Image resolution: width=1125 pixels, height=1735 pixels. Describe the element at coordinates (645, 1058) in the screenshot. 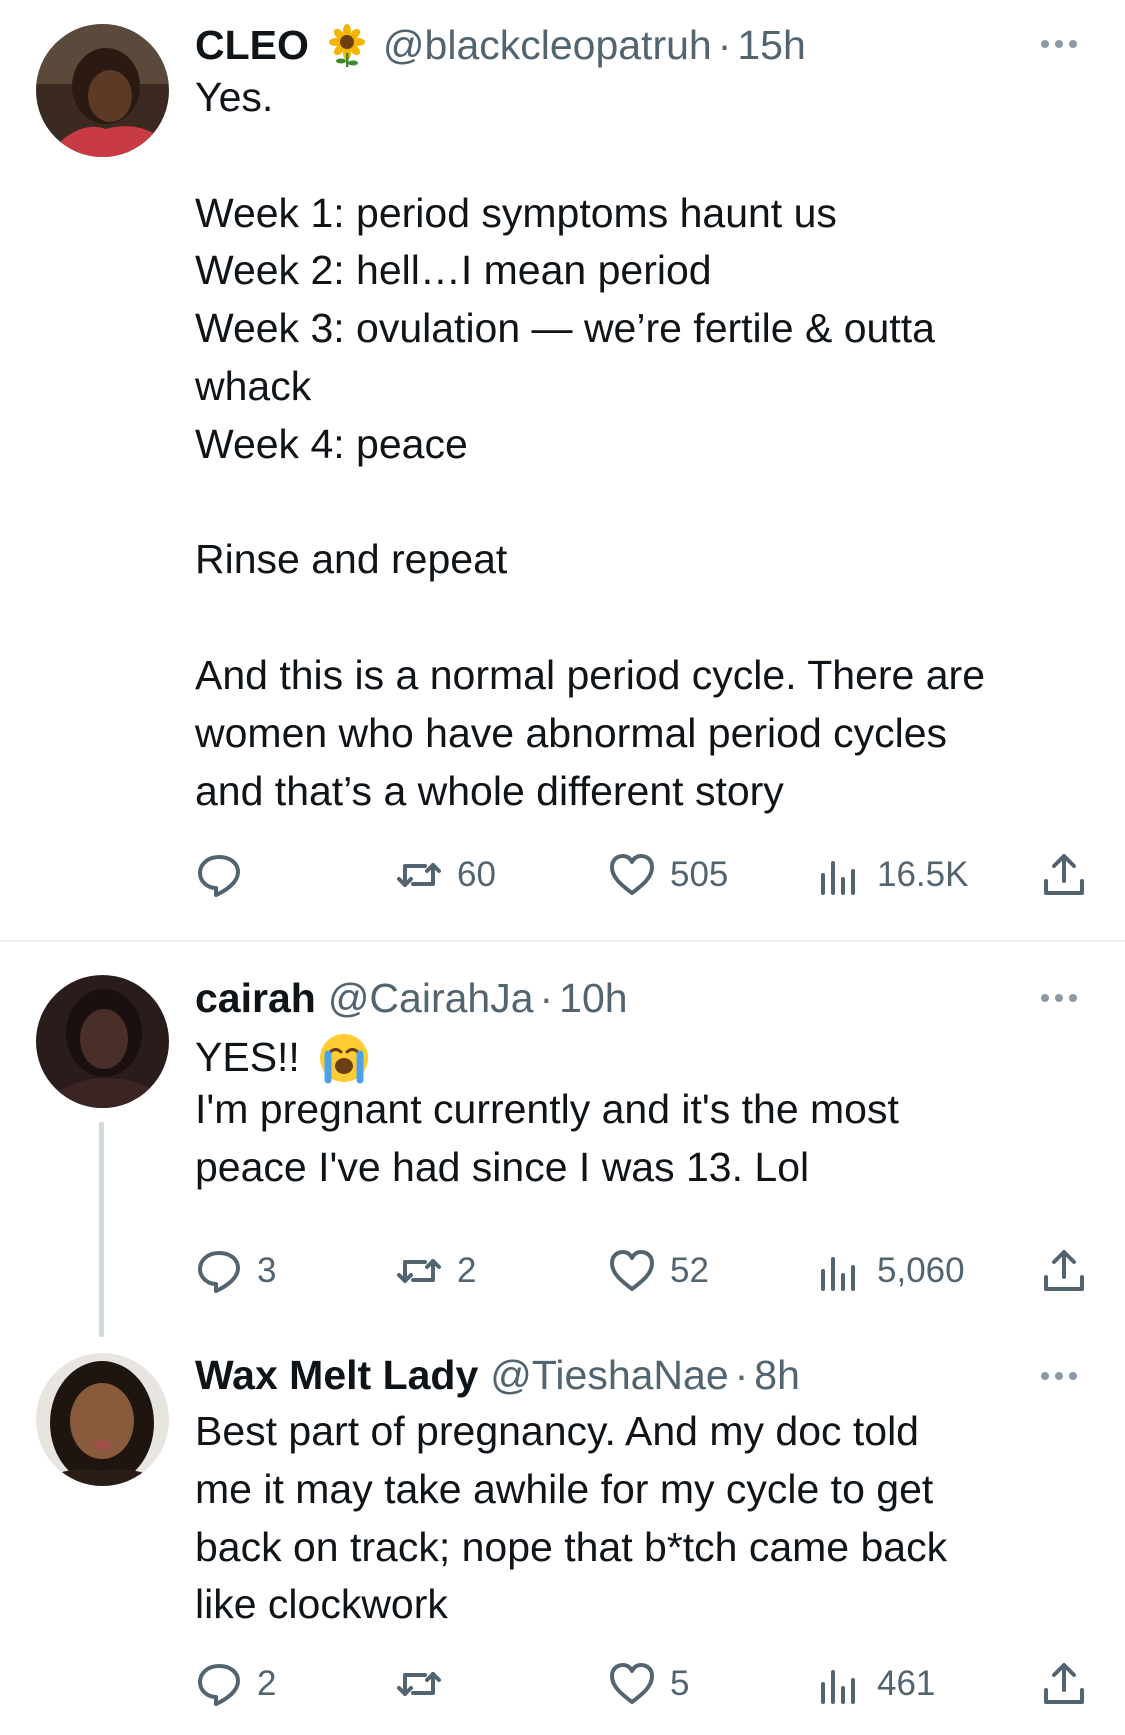

I see `tweet-text-first-line: YES!!` at that location.